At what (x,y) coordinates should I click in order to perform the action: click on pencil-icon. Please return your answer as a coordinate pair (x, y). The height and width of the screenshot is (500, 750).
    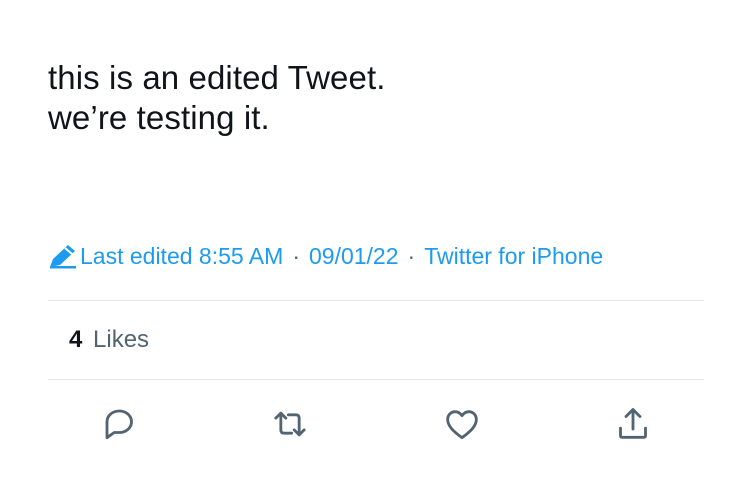
    Looking at the image, I should click on (63, 256).